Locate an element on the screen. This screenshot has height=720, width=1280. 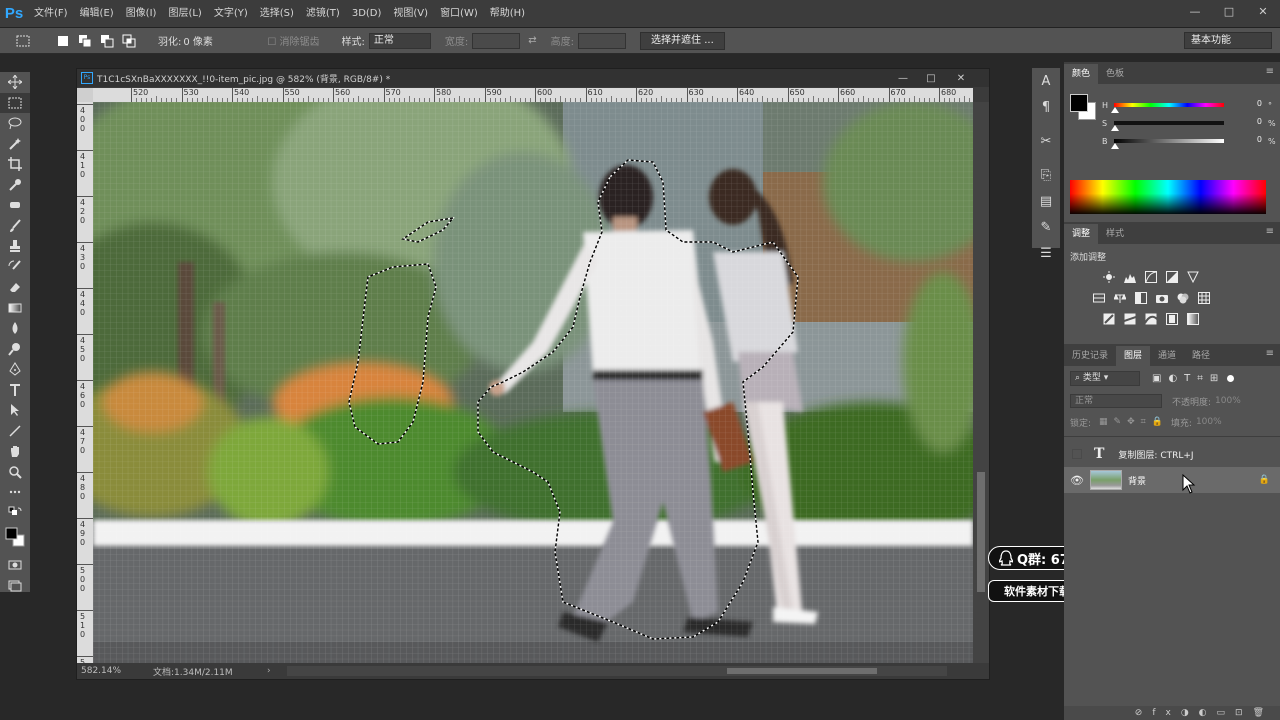
status-menu-arrow: › is located at coordinates (269, 671).